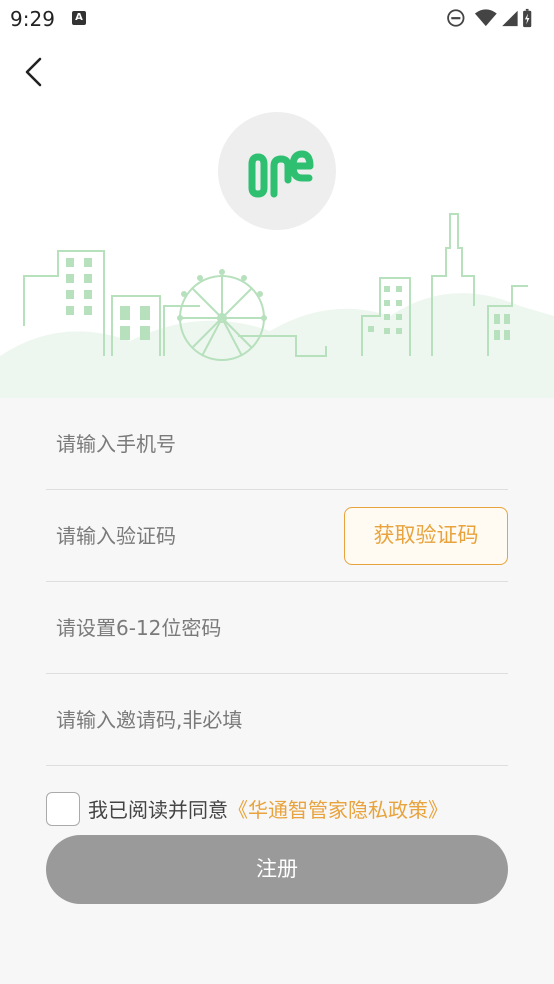 Image resolution: width=554 pixels, height=984 pixels. Describe the element at coordinates (158, 810) in the screenshot. I see `agreement-prefix: 我已阅读并同意` at that location.